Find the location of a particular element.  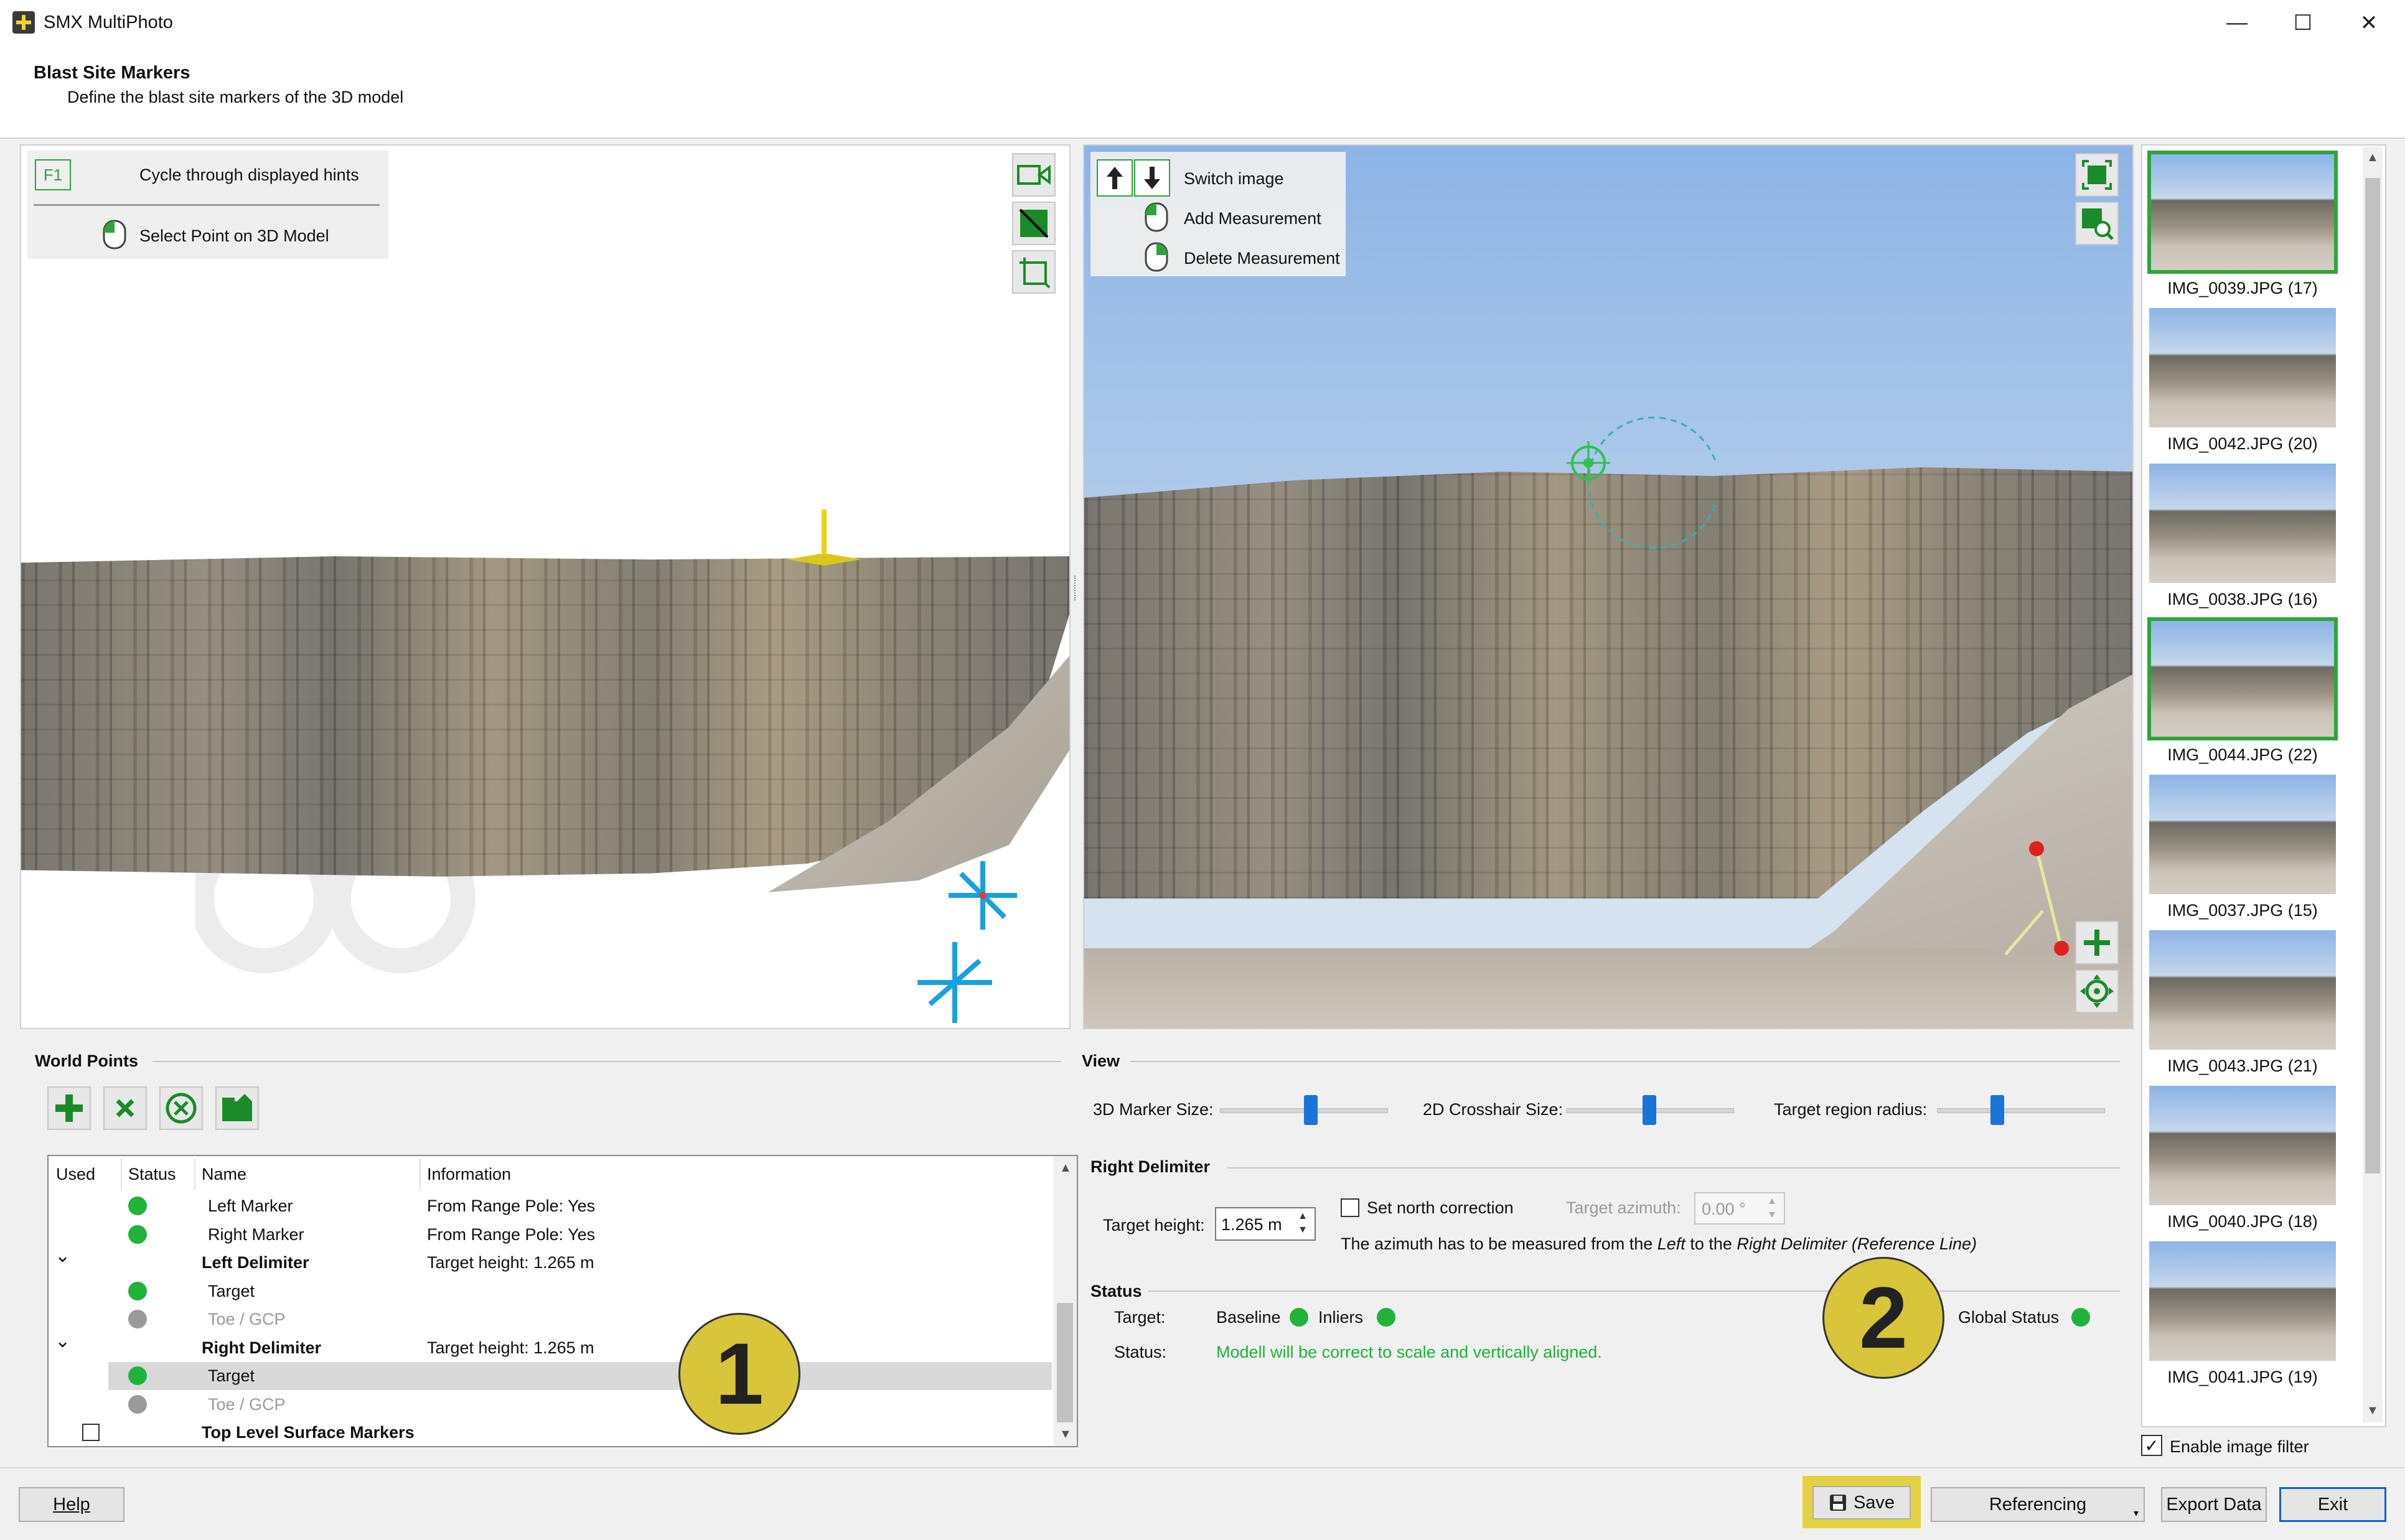

row-name: Top Level Surface Markers is located at coordinates (308, 1433).